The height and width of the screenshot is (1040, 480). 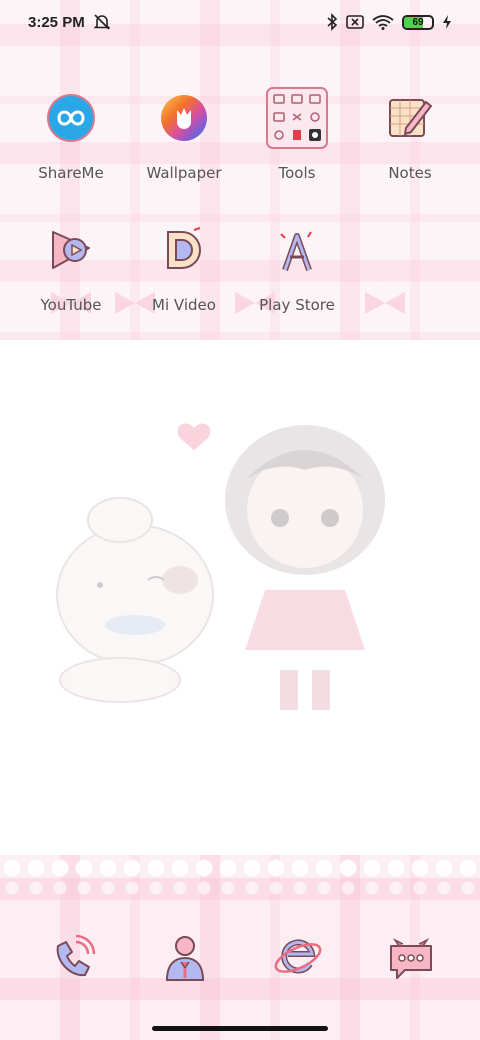 I want to click on battery-level: 69, so click(x=418, y=22).